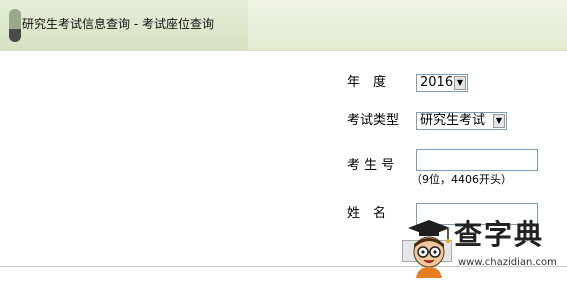 This screenshot has width=567, height=282. What do you see at coordinates (373, 120) in the screenshot?
I see `exam-type-label: 考试类型` at bounding box center [373, 120].